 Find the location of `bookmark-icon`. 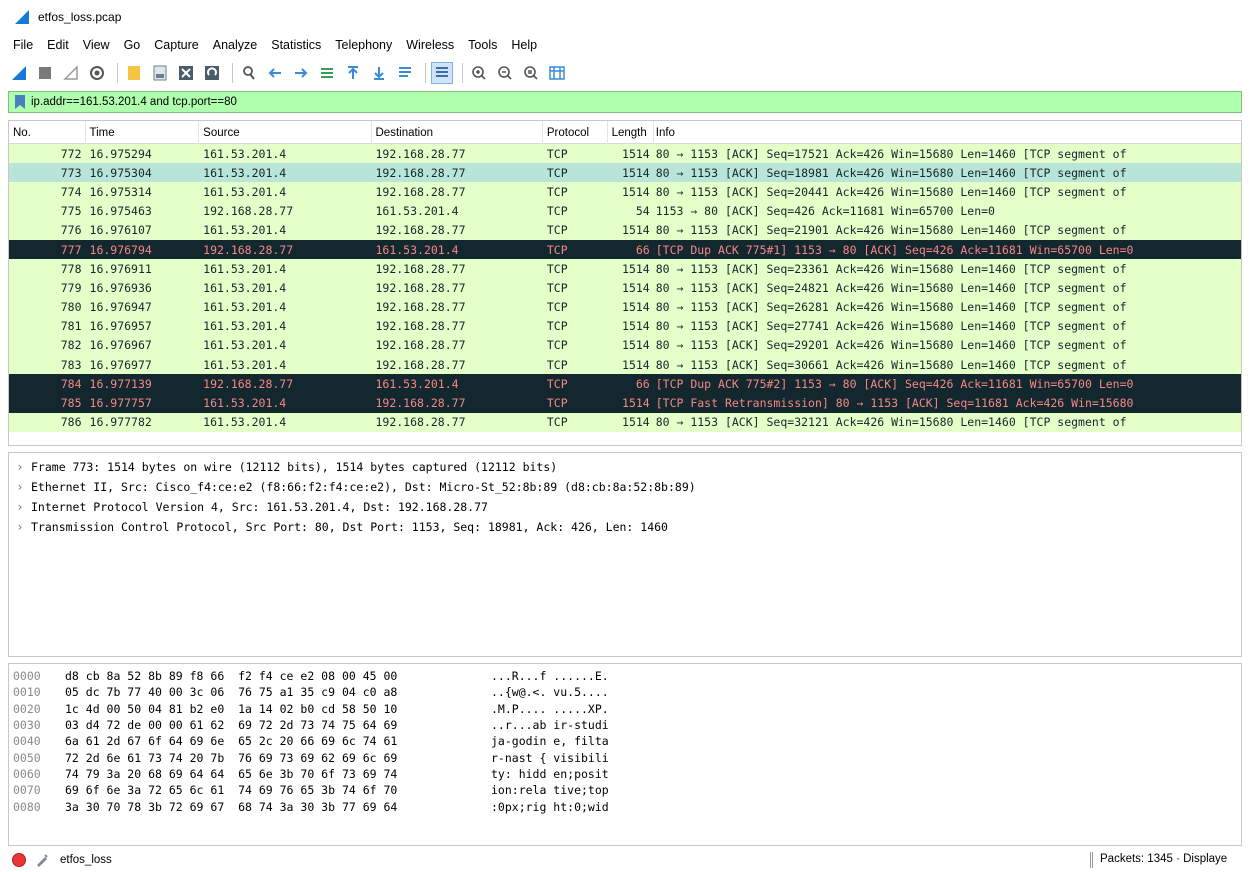

bookmark-icon is located at coordinates (20, 102).